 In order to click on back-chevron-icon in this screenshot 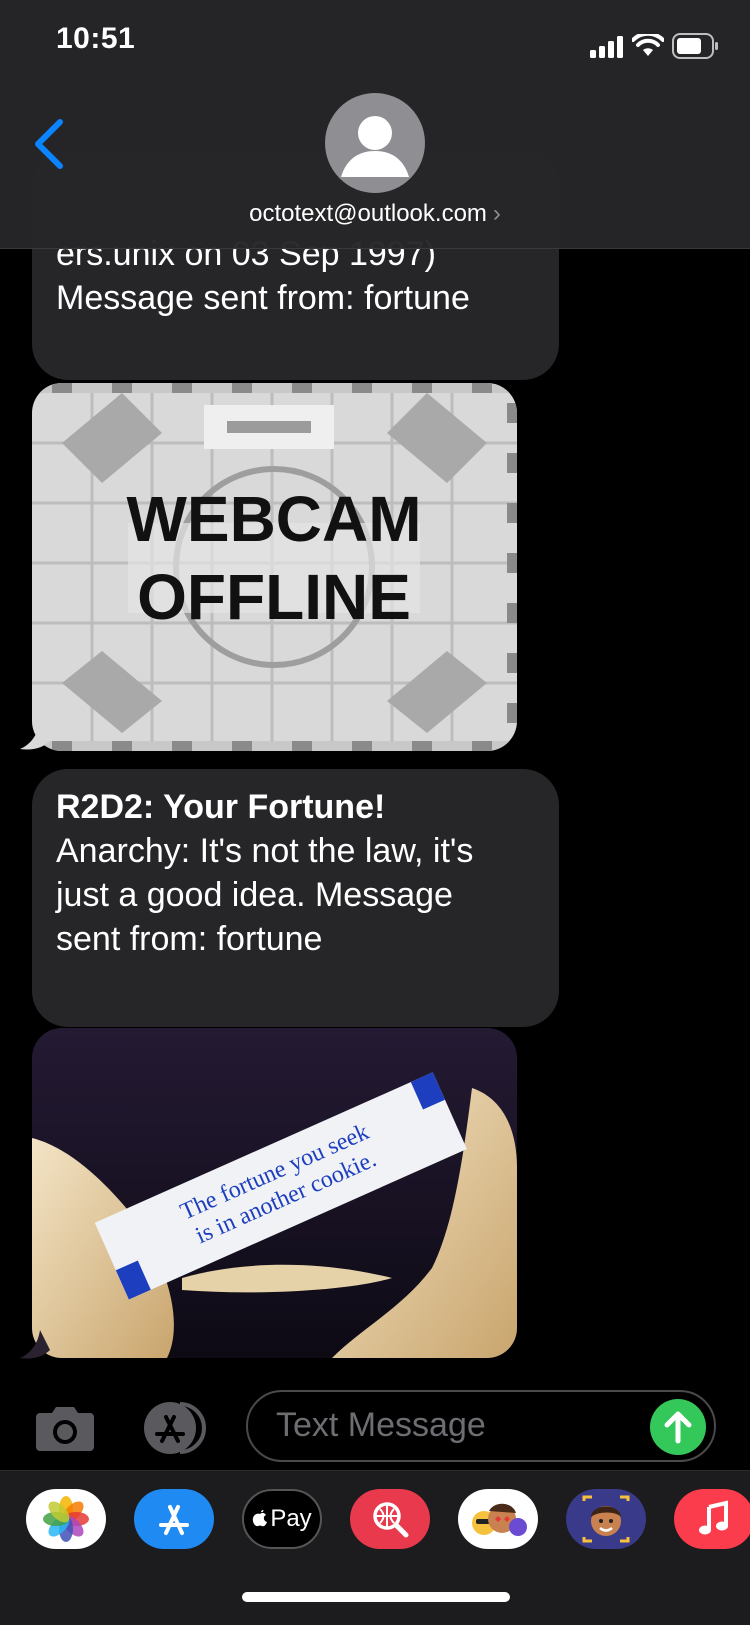, I will do `click(50, 144)`.